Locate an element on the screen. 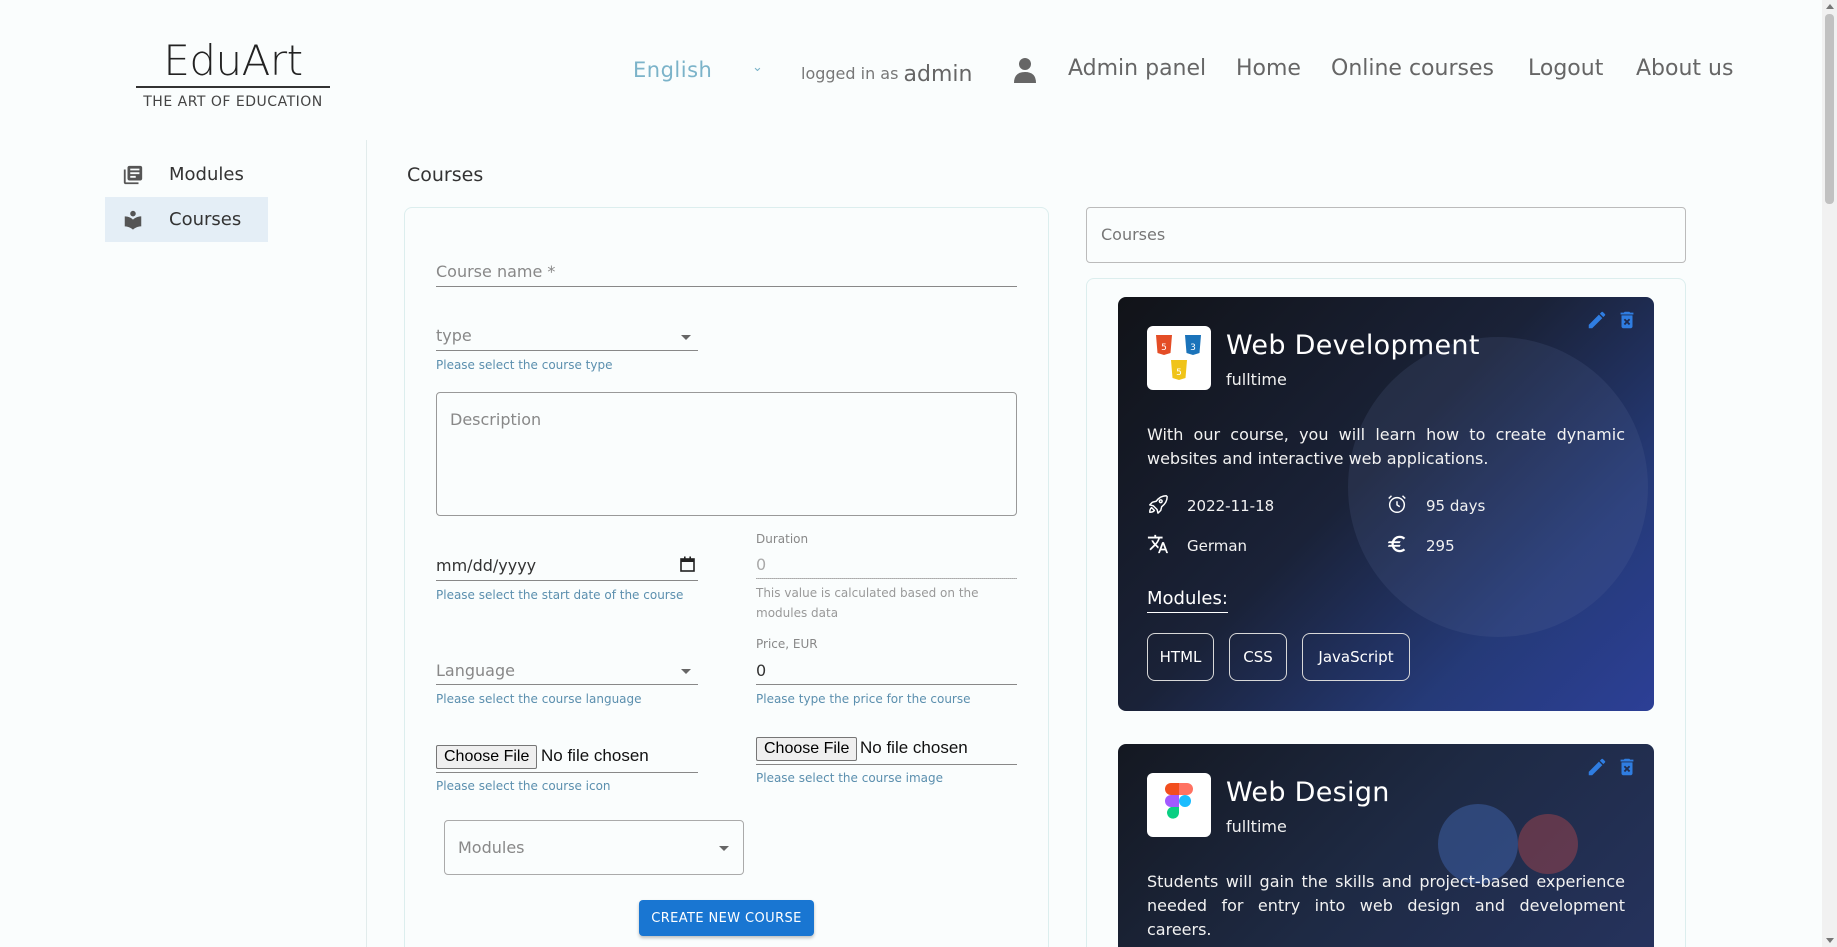  type-helper: Please select the course type is located at coordinates (524, 365).